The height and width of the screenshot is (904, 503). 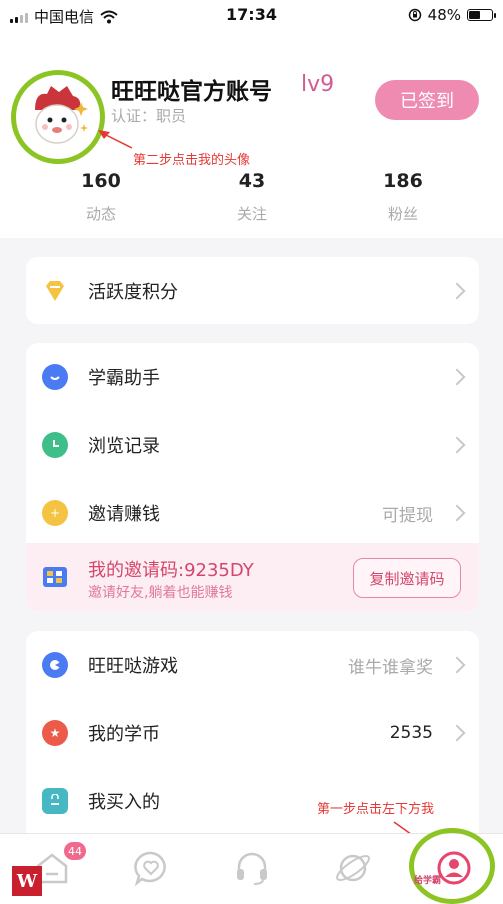 What do you see at coordinates (444, 15) in the screenshot?
I see `battery-percent: 48%` at bounding box center [444, 15].